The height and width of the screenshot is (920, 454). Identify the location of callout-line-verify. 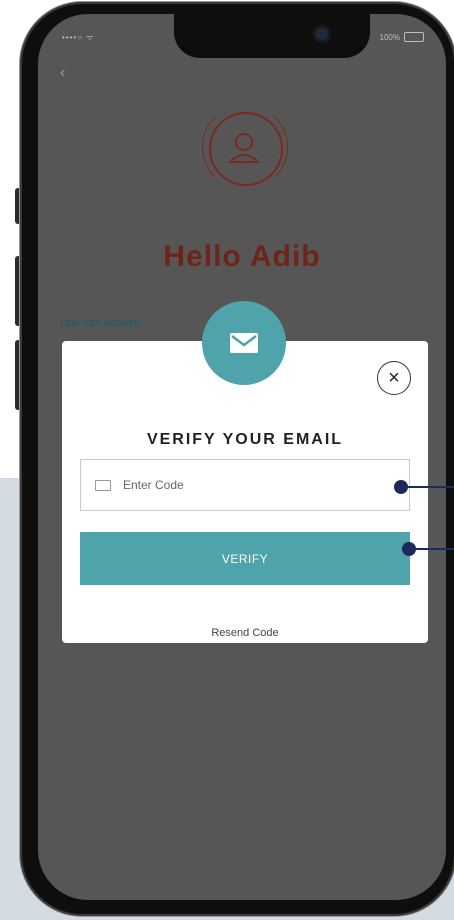
(434, 549).